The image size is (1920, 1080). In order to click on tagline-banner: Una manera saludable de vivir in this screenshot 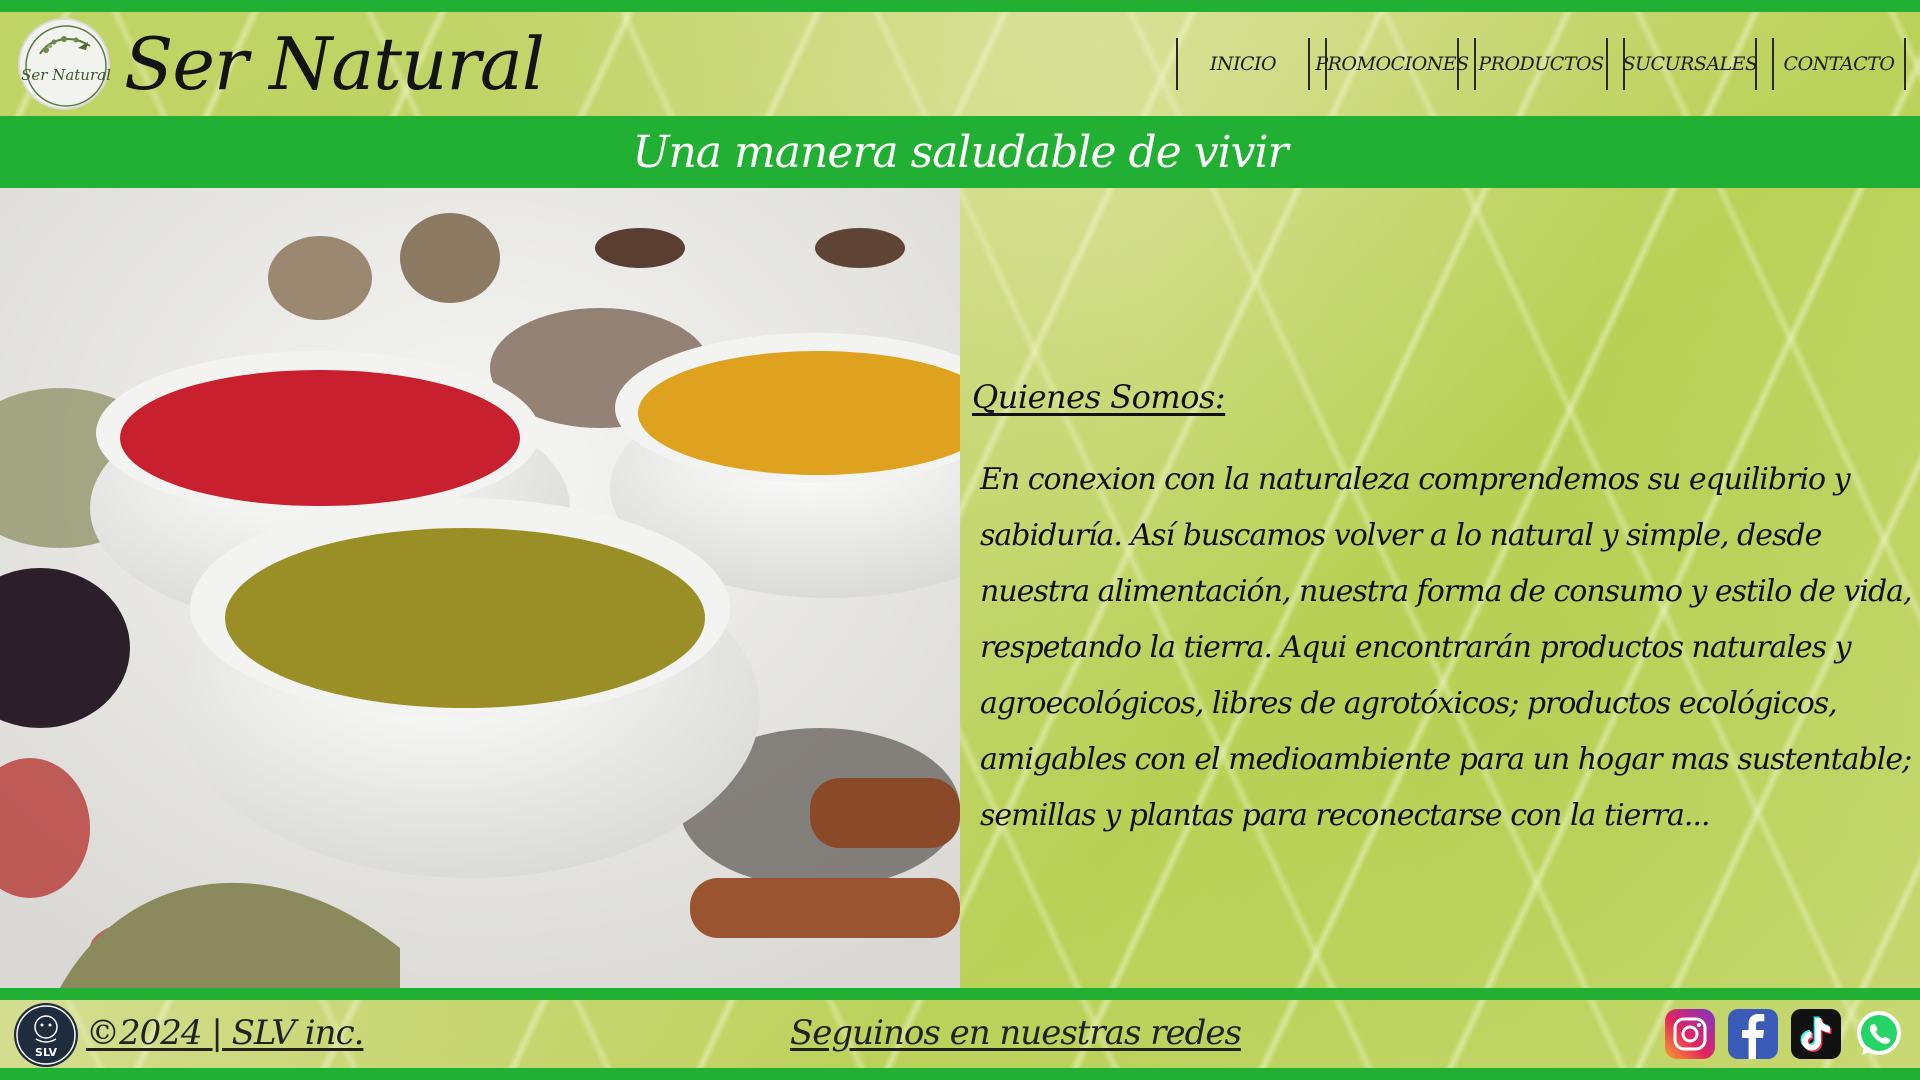, I will do `click(960, 152)`.